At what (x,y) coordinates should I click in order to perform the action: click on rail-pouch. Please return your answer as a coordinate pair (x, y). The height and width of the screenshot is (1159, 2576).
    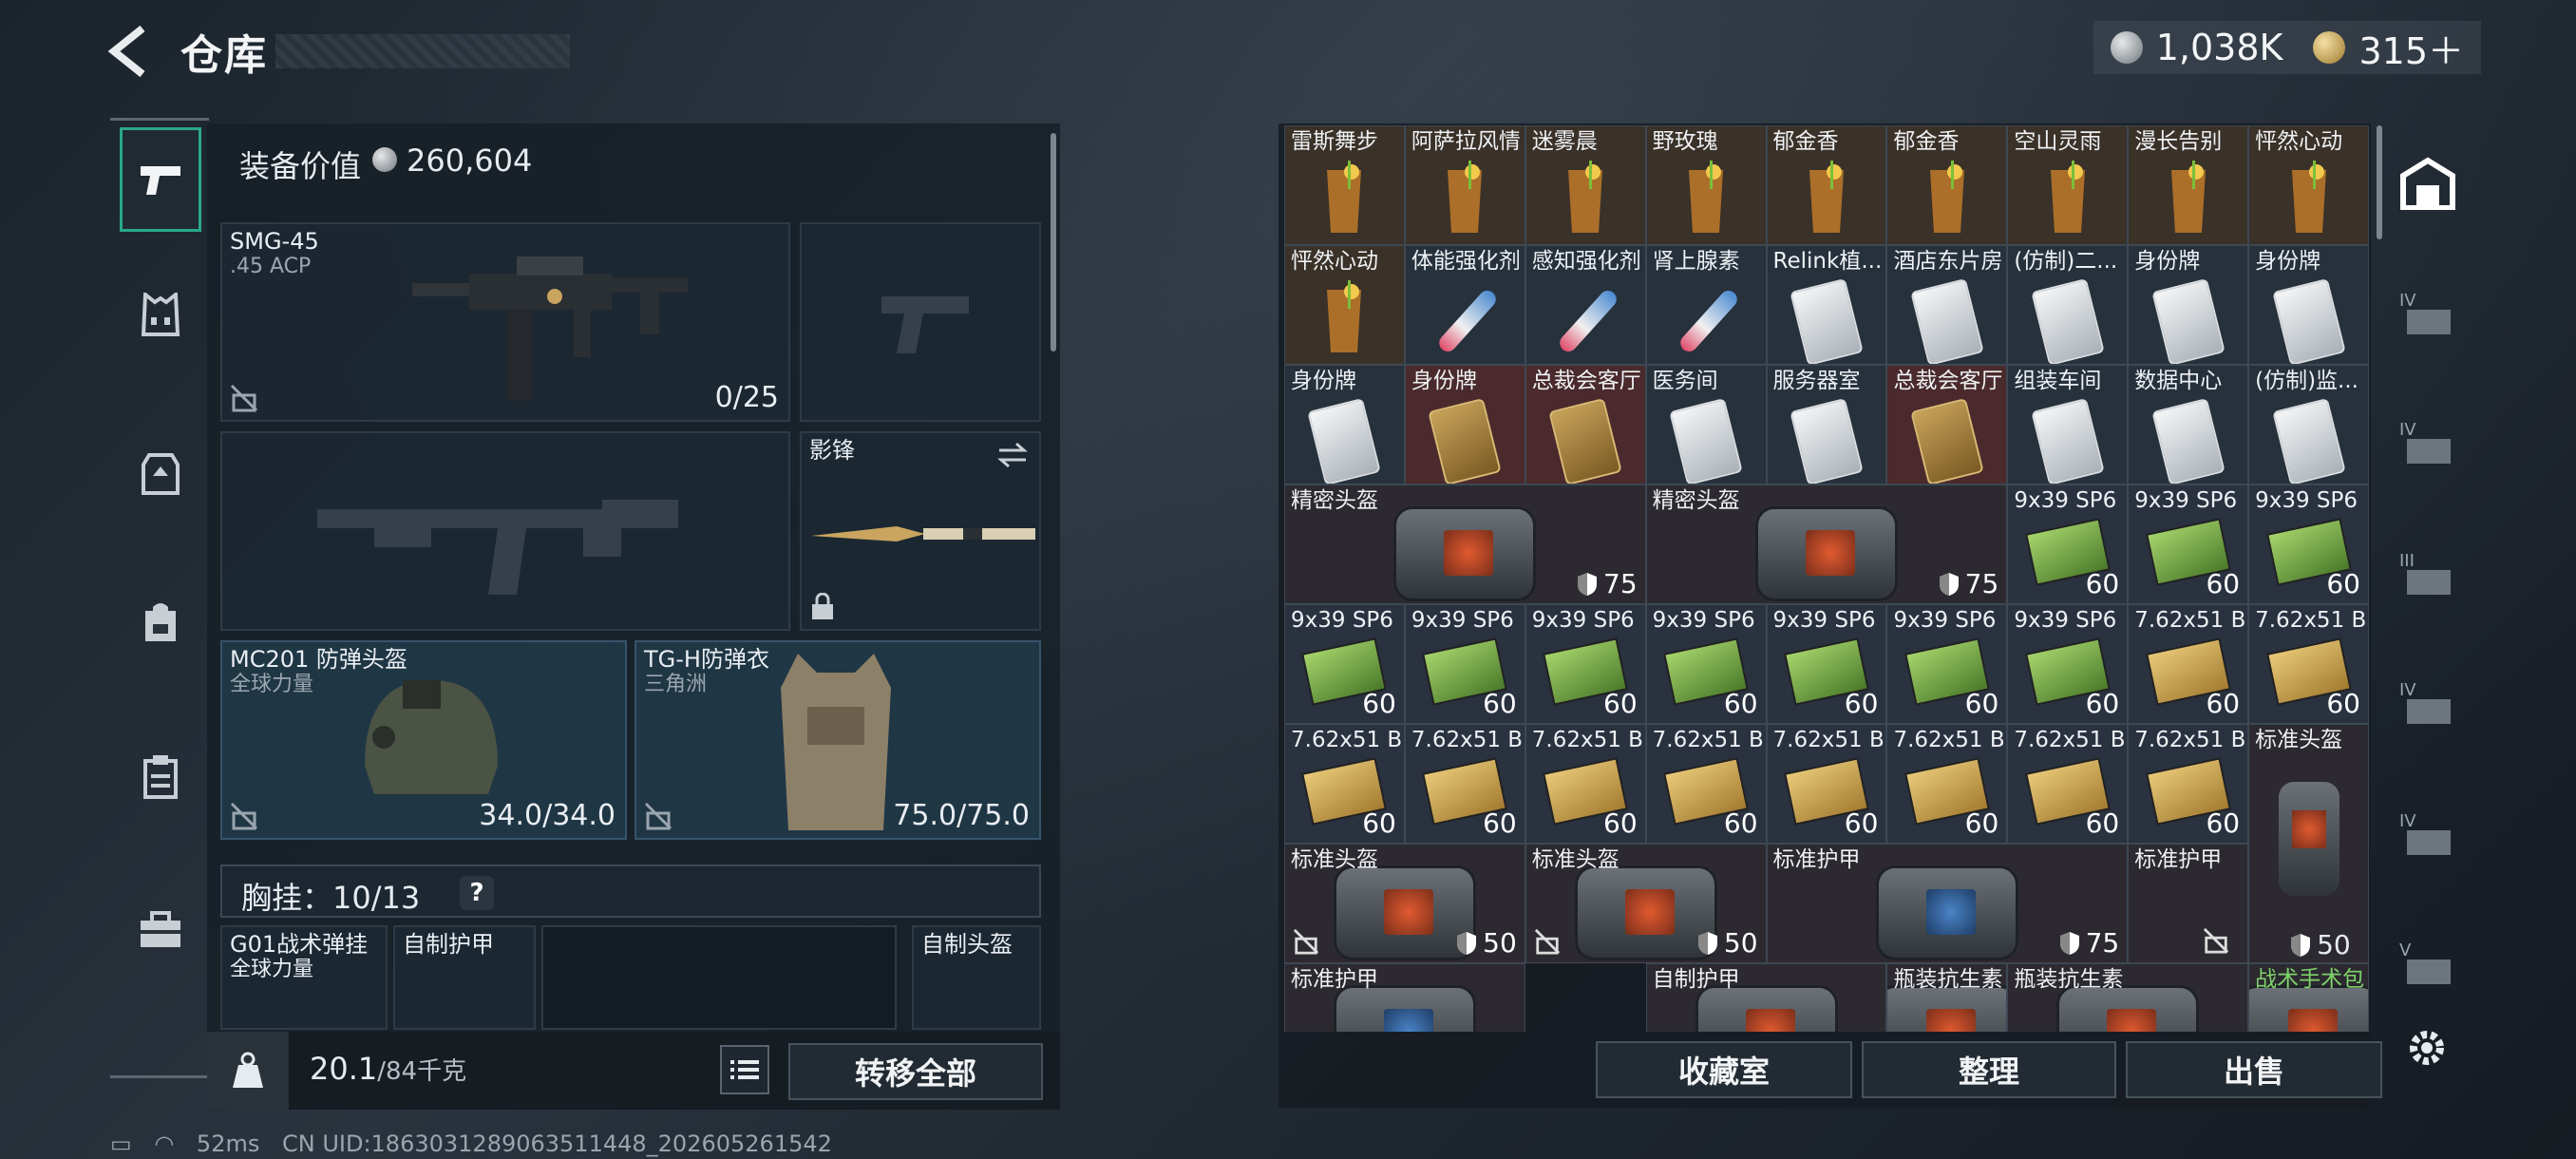
    Looking at the image, I should click on (160, 776).